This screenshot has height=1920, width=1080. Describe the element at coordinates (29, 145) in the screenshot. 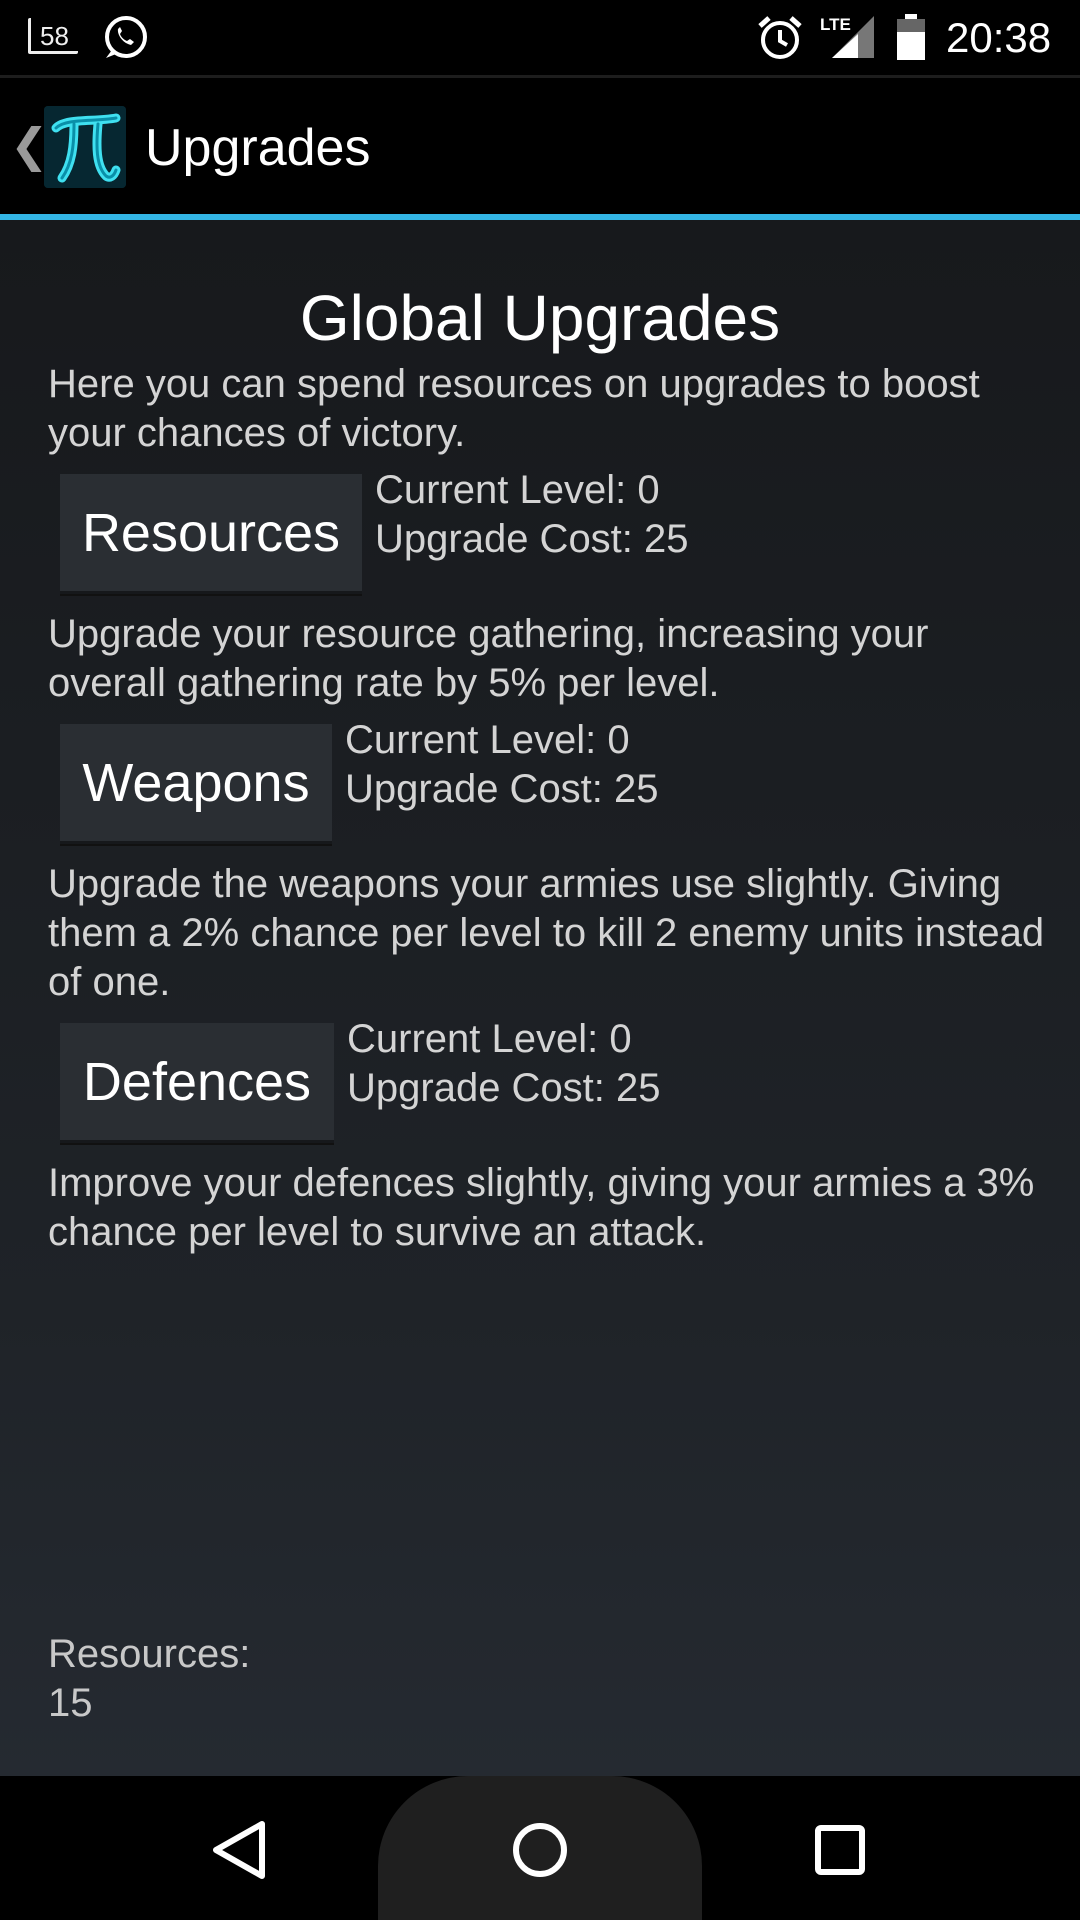

I see `back-chevron-icon: ❮` at that location.